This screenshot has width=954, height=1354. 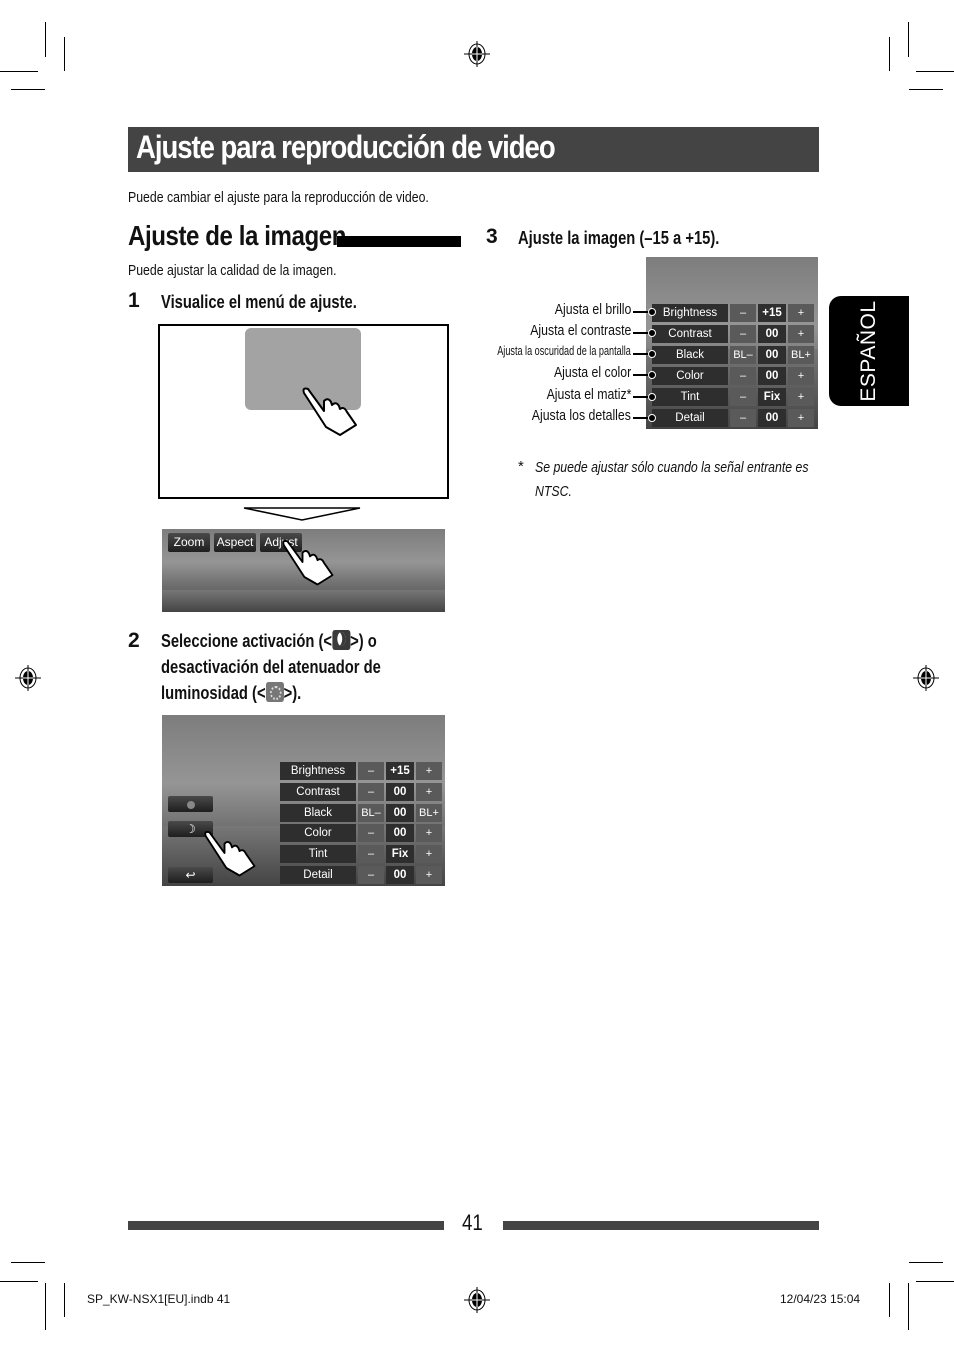 I want to click on dimmer-off-sun-icon, so click(x=274, y=692).